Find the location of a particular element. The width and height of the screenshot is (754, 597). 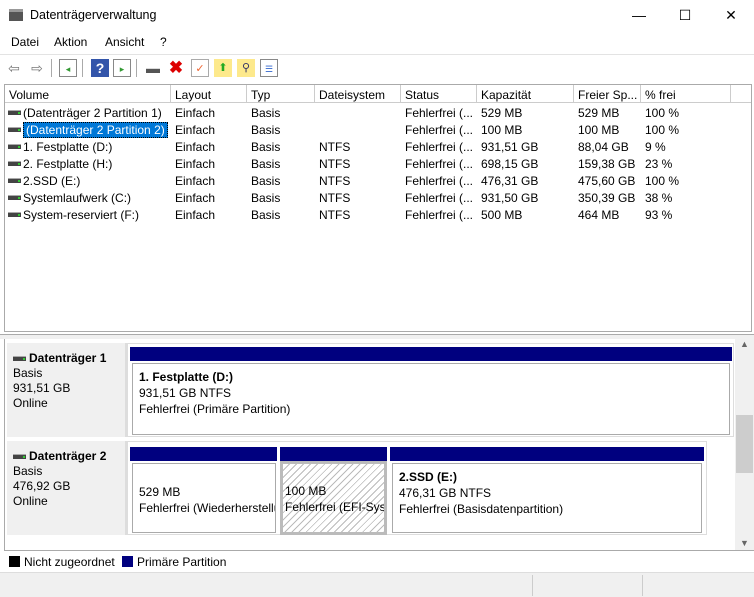

cell-6: 529 MB is located at coordinates (599, 113).